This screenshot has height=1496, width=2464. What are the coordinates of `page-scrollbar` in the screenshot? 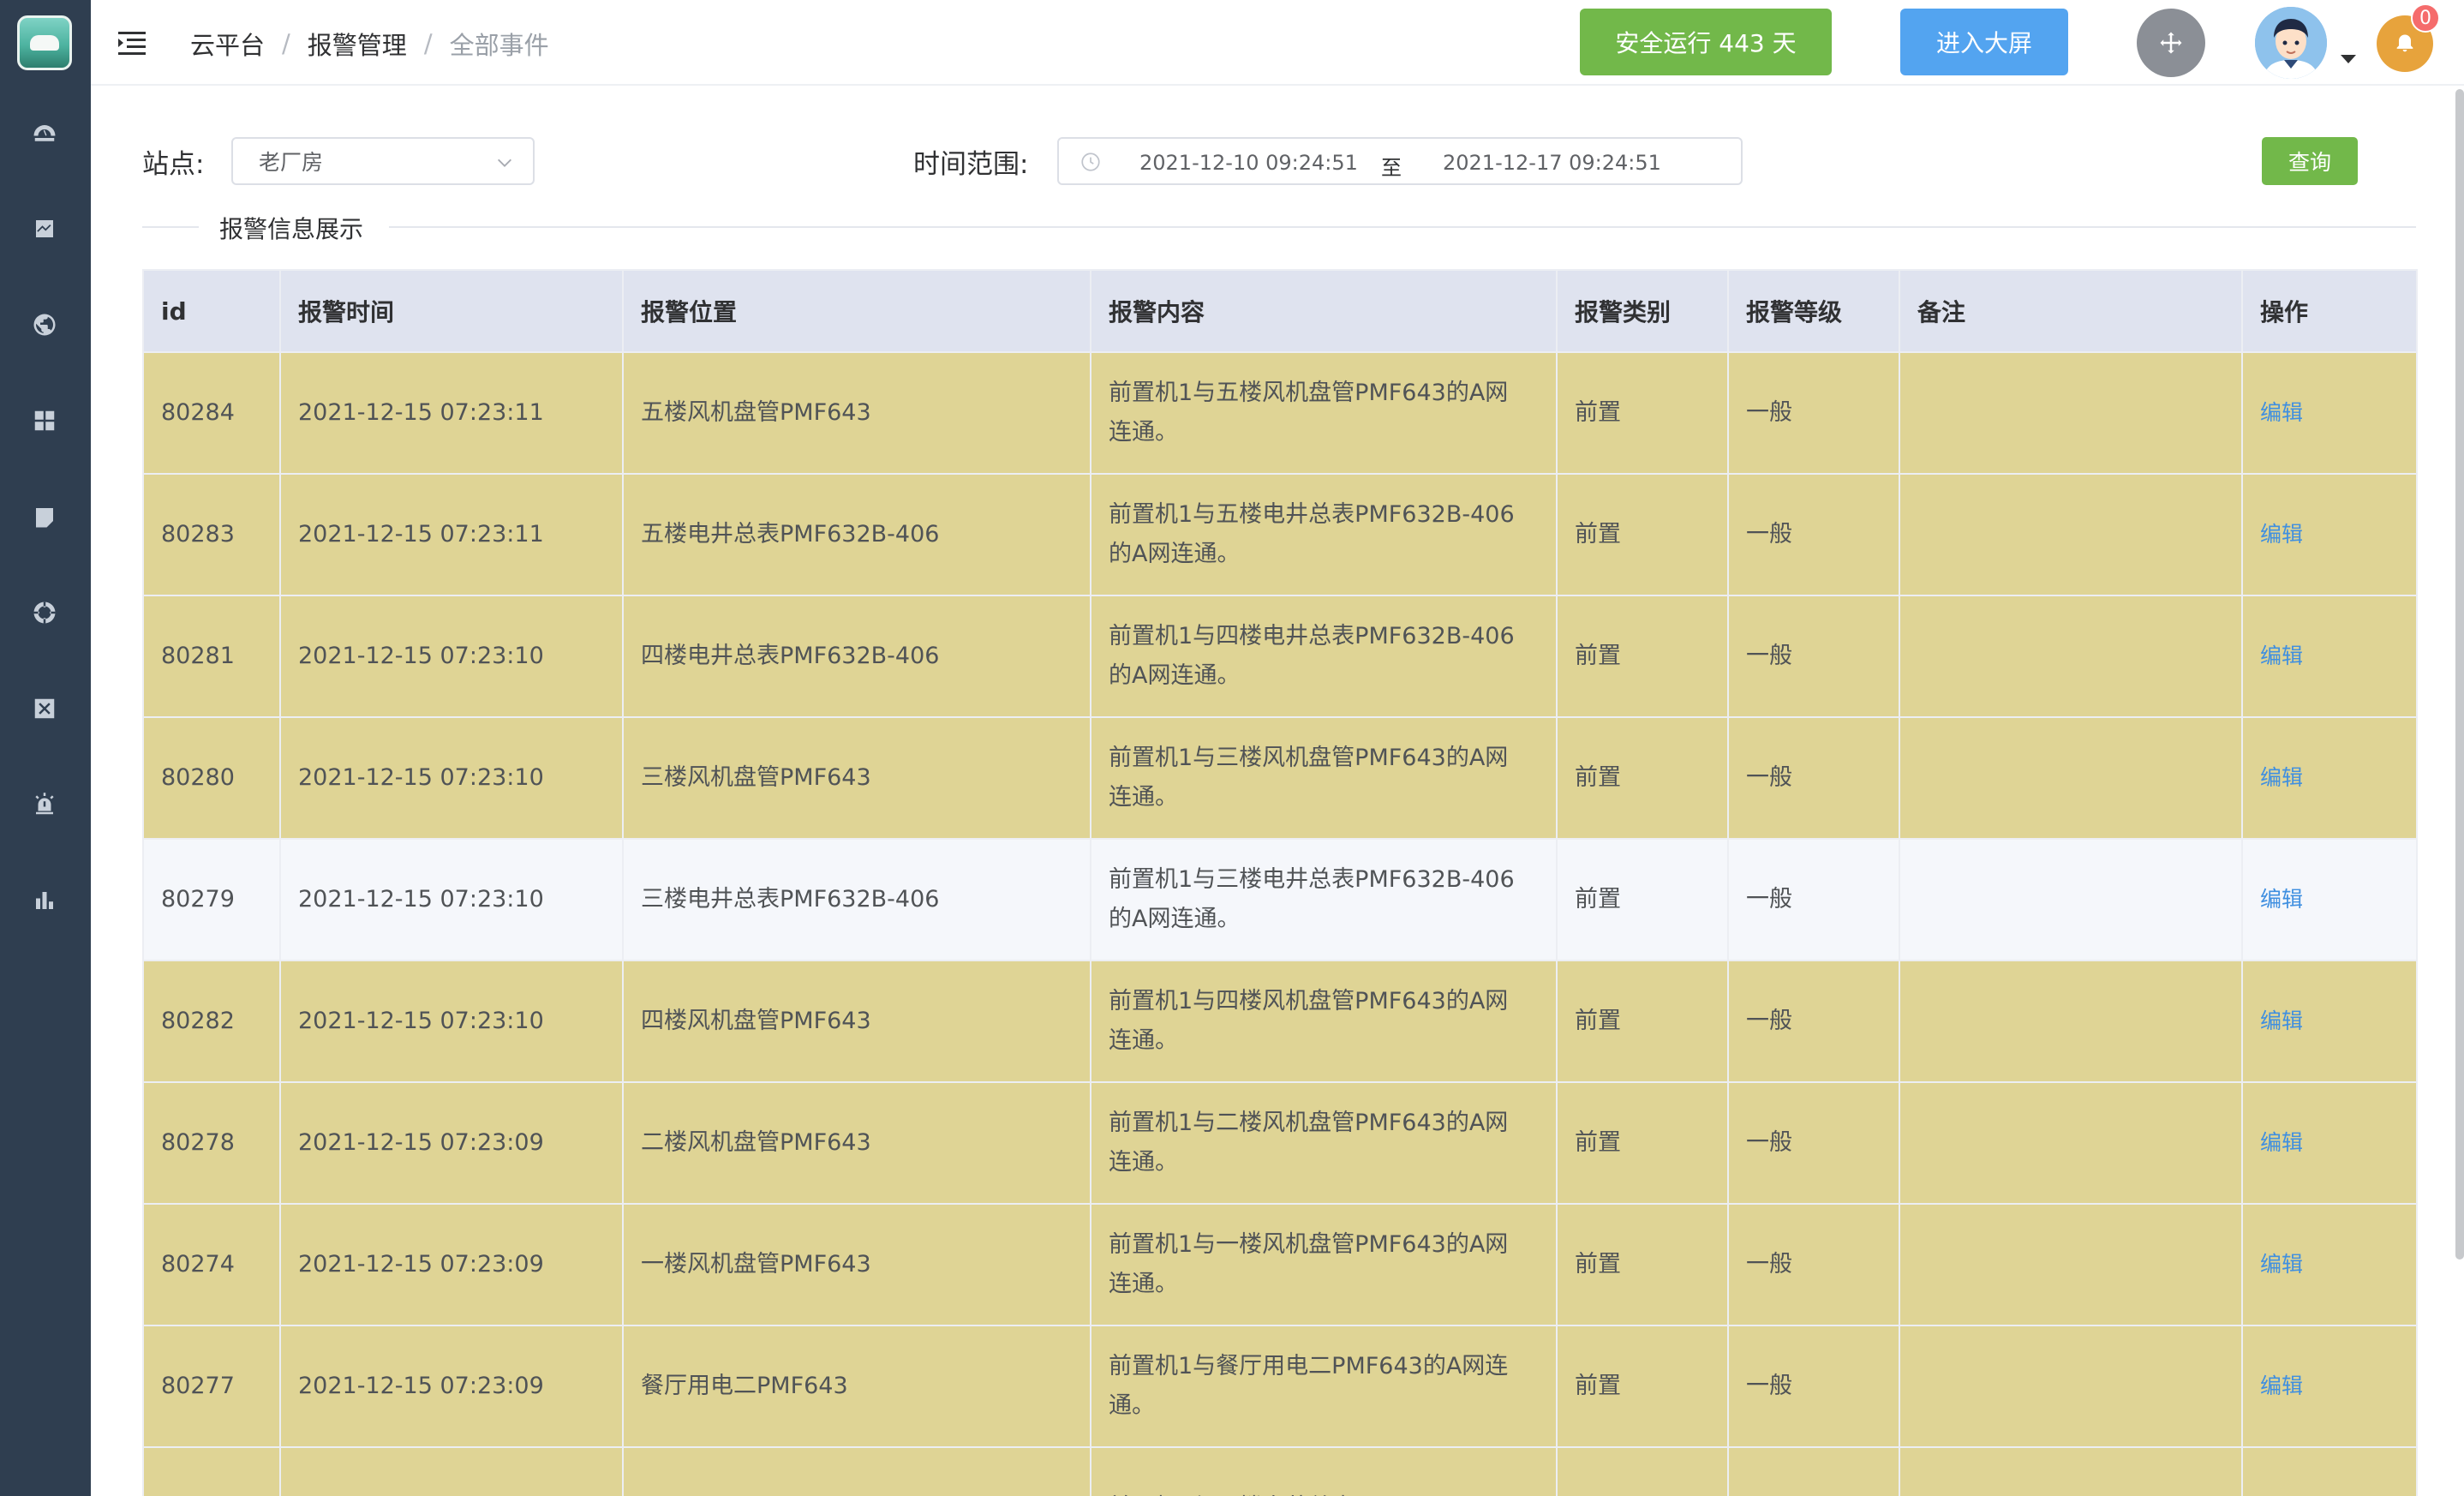 It's located at (2459, 674).